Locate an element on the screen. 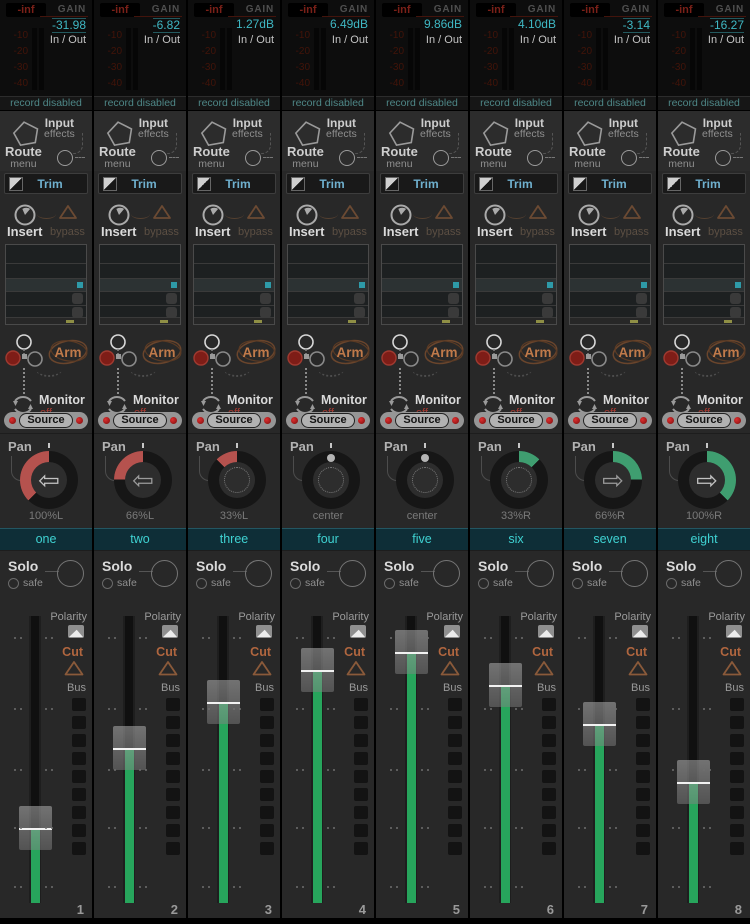 Image resolution: width=750 pixels, height=924 pixels. pentagon-route-icon is located at coordinates (590, 133).